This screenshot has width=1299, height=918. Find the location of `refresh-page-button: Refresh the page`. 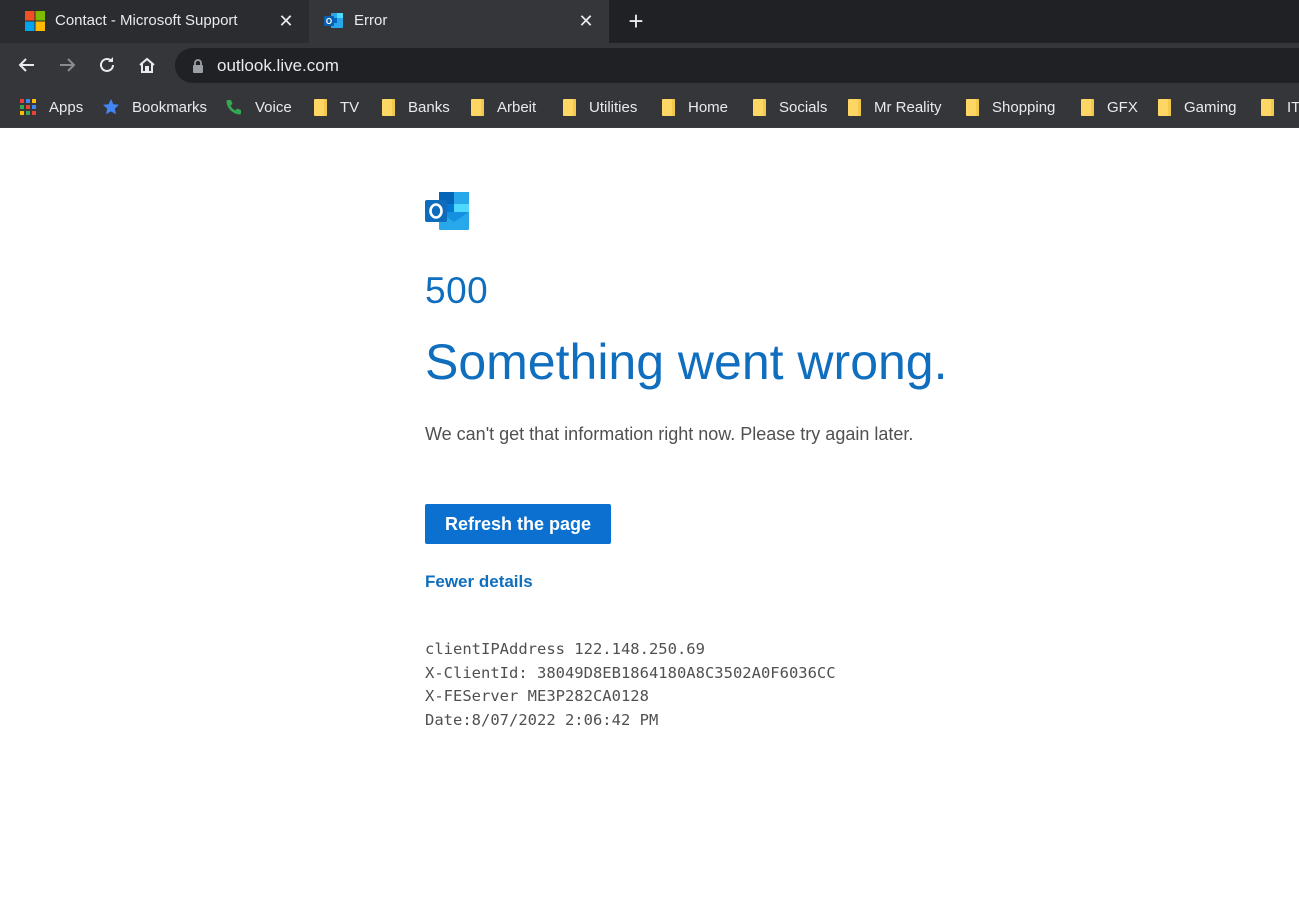

refresh-page-button: Refresh the page is located at coordinates (518, 524).